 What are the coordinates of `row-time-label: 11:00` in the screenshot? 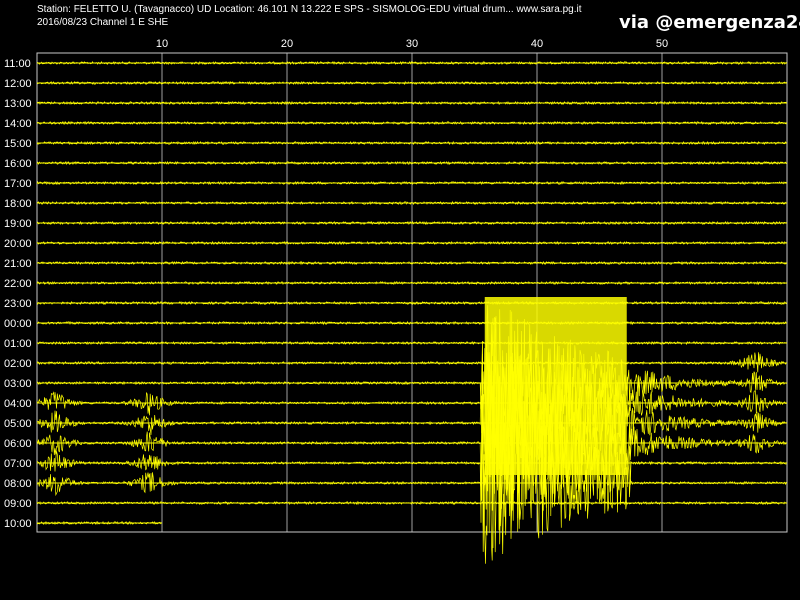 It's located at (17, 64).